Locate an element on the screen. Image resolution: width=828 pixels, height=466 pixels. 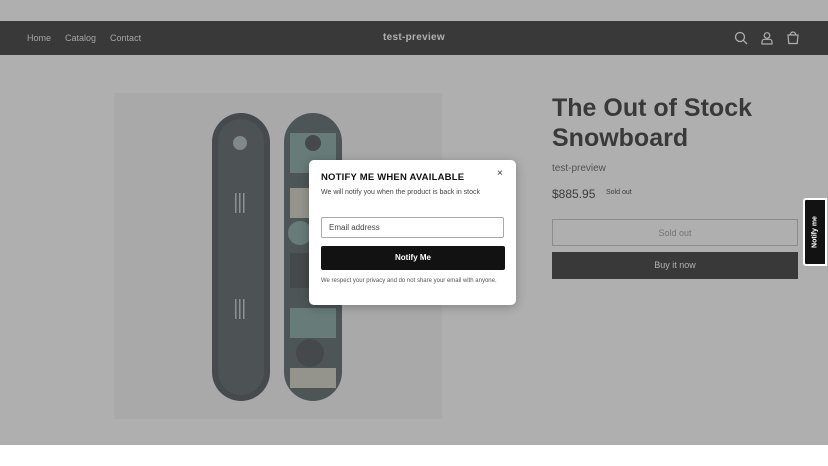
close-icon: × is located at coordinates (500, 173).